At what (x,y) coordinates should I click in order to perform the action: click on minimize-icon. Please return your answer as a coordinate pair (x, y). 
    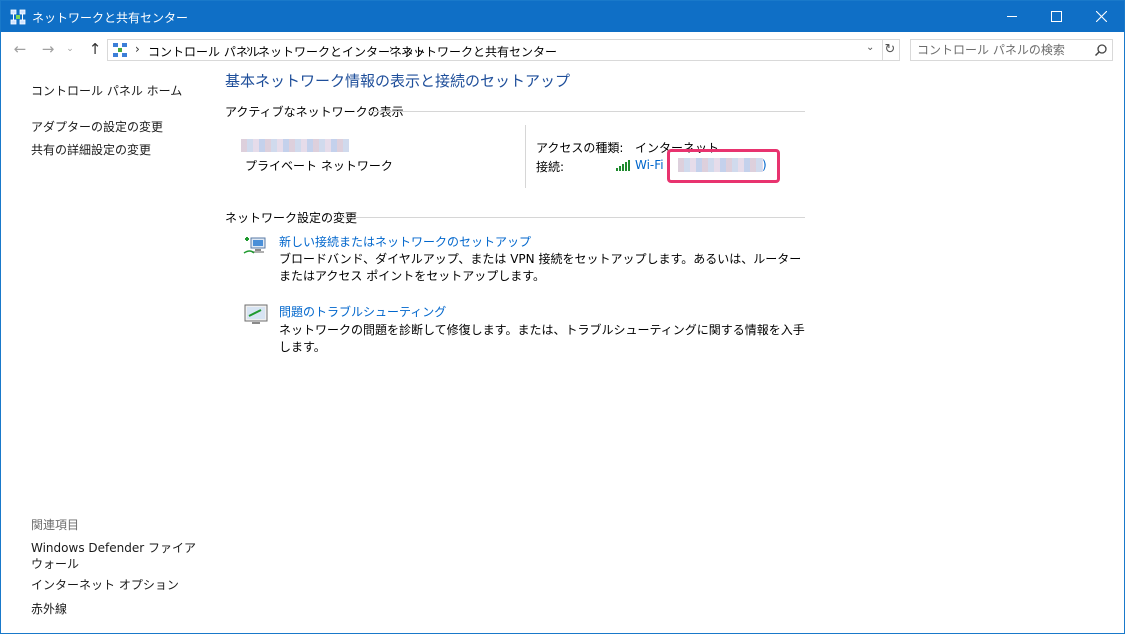
    Looking at the image, I should click on (1011, 16).